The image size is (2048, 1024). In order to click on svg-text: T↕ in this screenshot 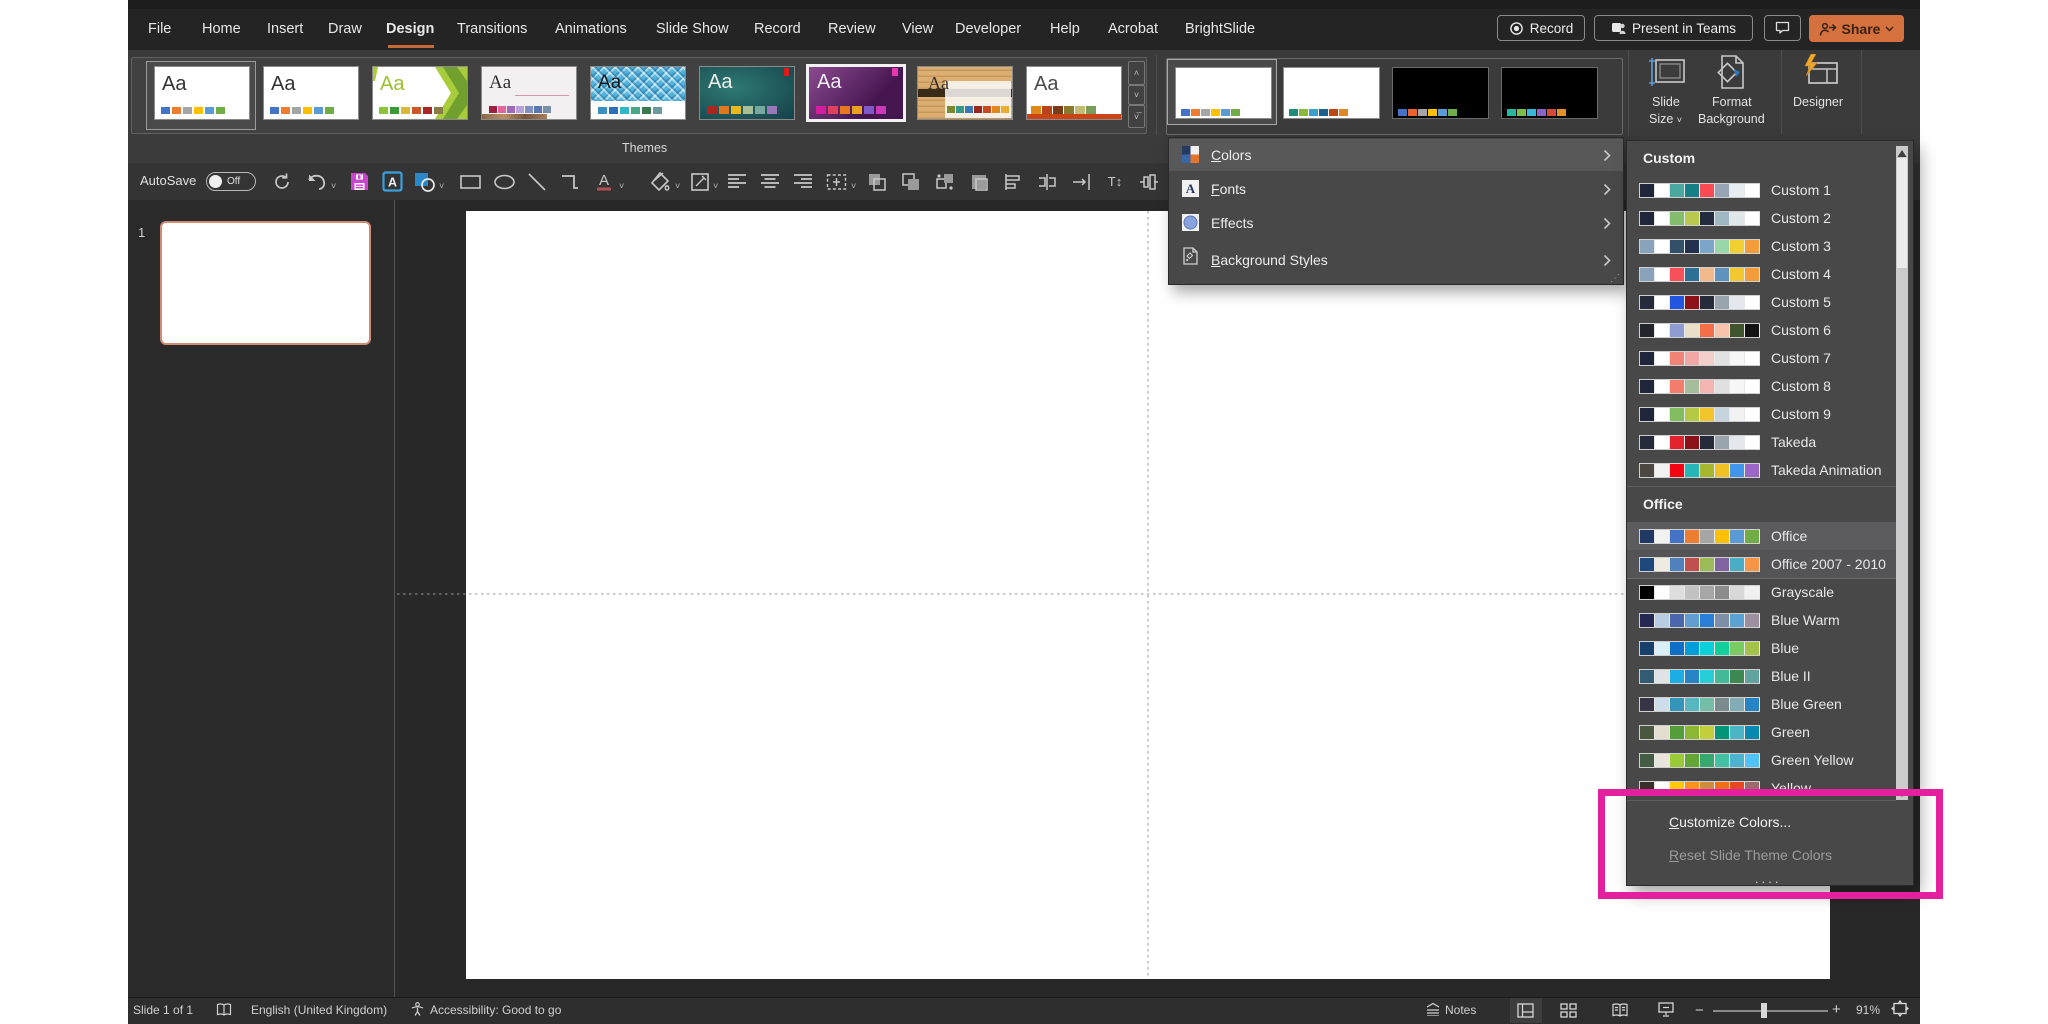, I will do `click(1115, 181)`.